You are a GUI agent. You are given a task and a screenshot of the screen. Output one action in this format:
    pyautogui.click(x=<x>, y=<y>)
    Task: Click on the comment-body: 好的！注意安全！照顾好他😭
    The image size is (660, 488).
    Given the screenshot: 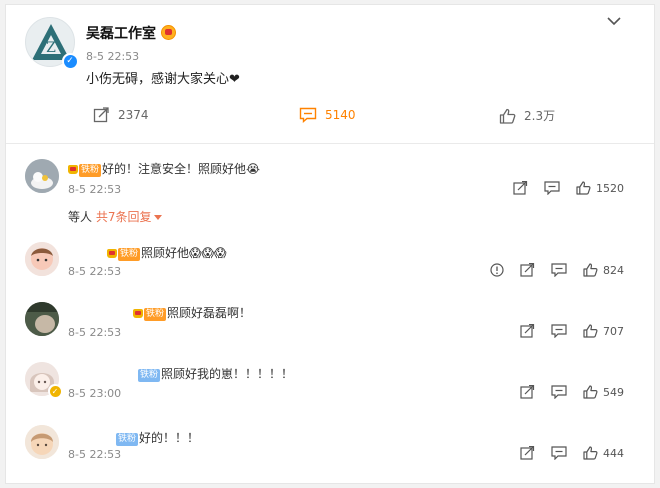 What is the action you would take?
    pyautogui.click(x=181, y=169)
    